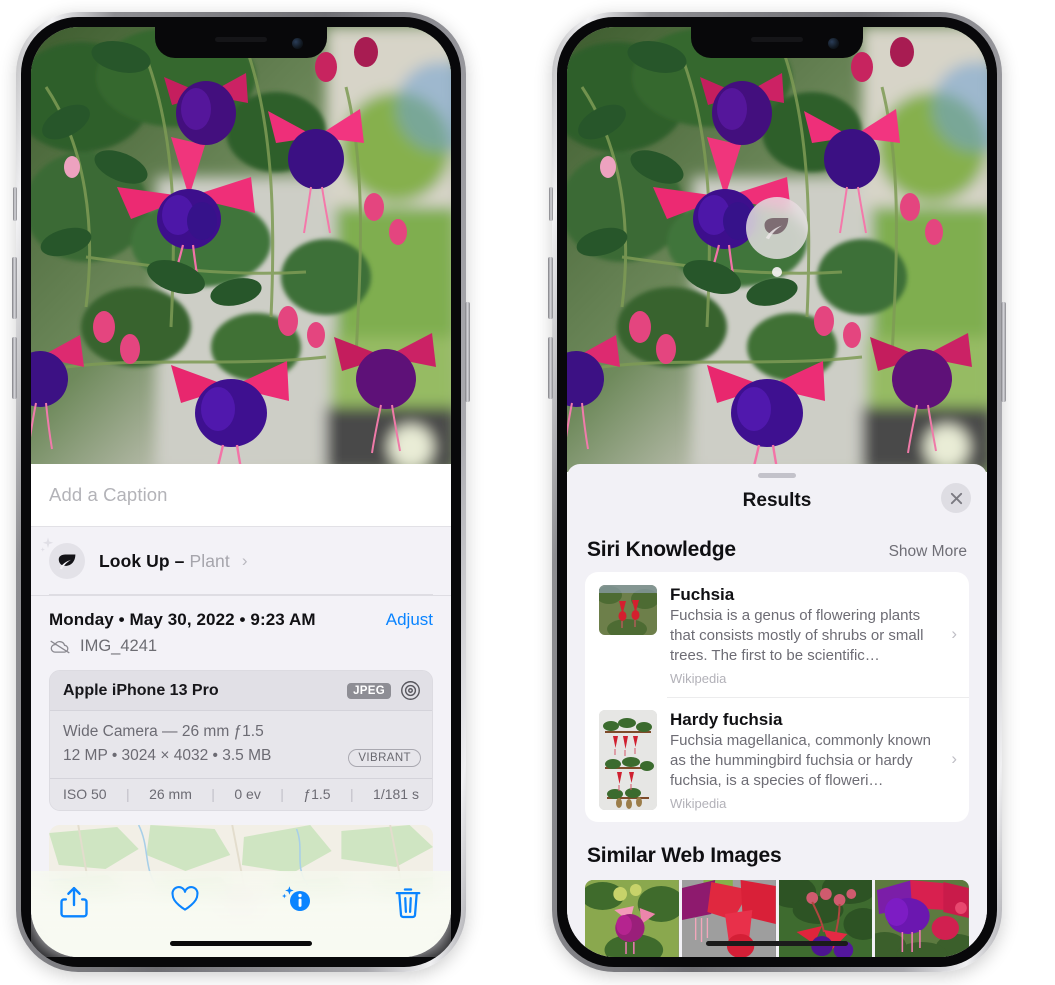 This screenshot has width=1055, height=985. Describe the element at coordinates (60, 646) in the screenshot. I see `icloud-slash-icon` at that location.